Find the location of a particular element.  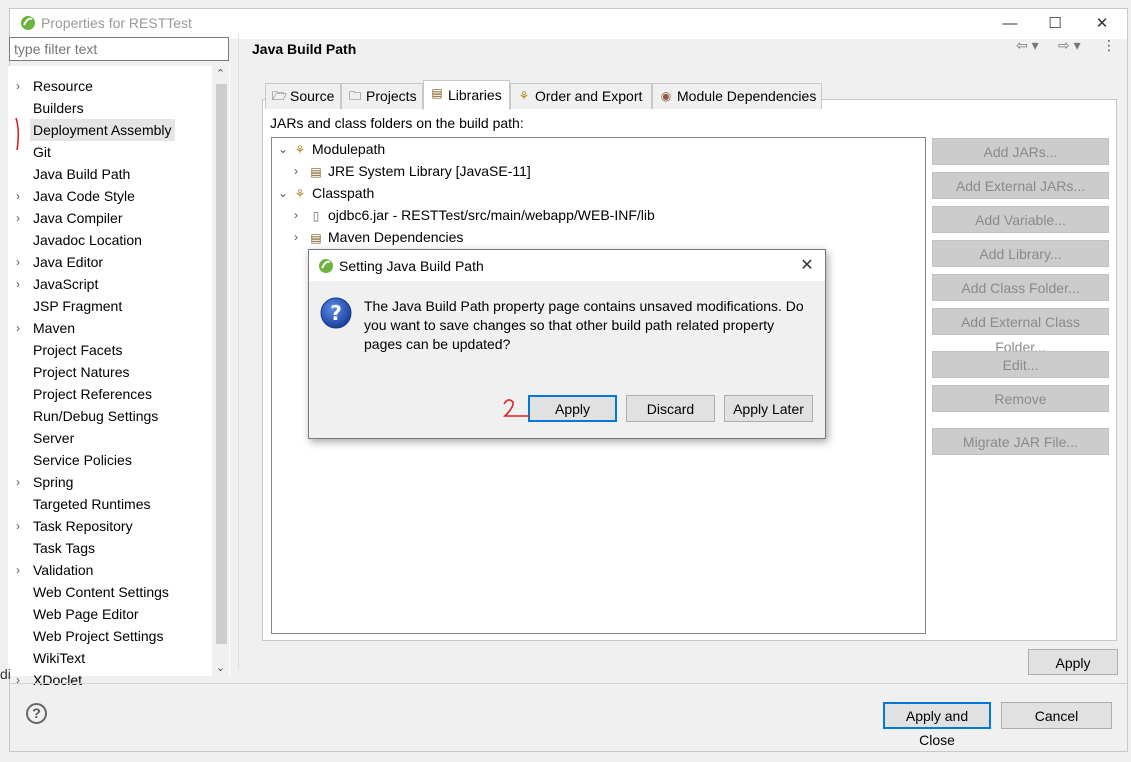

source-folder-icon: 🗁 is located at coordinates (279, 96).